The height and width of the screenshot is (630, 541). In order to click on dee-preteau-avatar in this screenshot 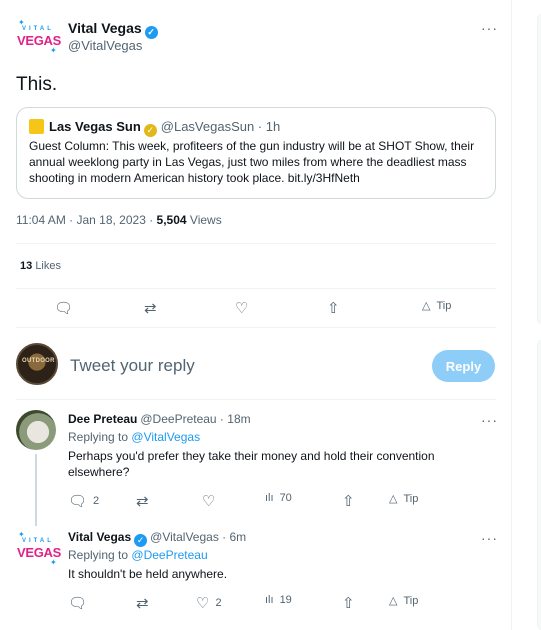, I will do `click(36, 430)`.